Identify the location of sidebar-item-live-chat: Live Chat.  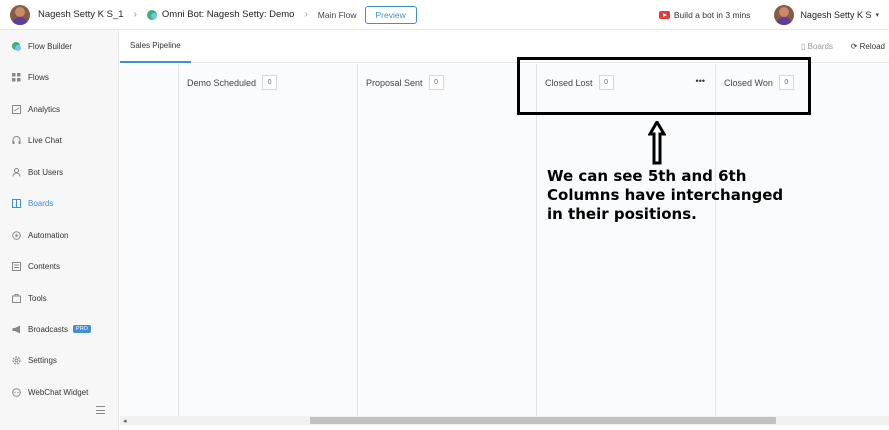
(59, 140).